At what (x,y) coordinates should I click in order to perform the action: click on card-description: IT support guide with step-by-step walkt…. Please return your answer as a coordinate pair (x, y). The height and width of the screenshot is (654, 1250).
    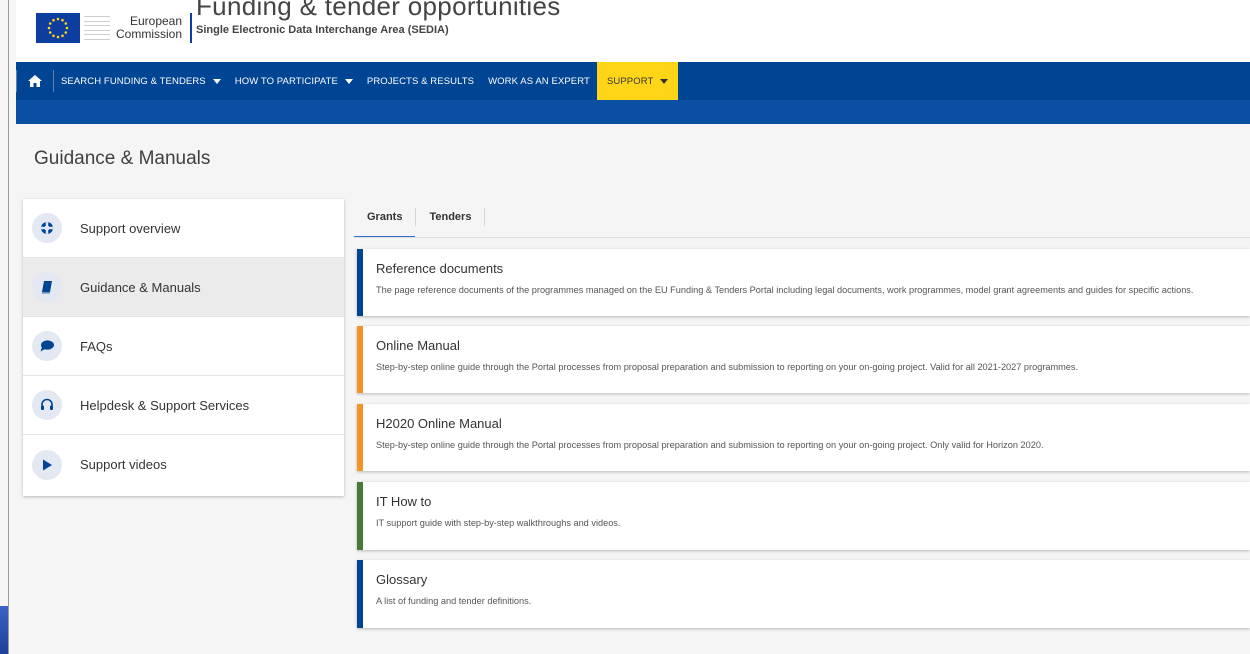
    Looking at the image, I should click on (498, 523).